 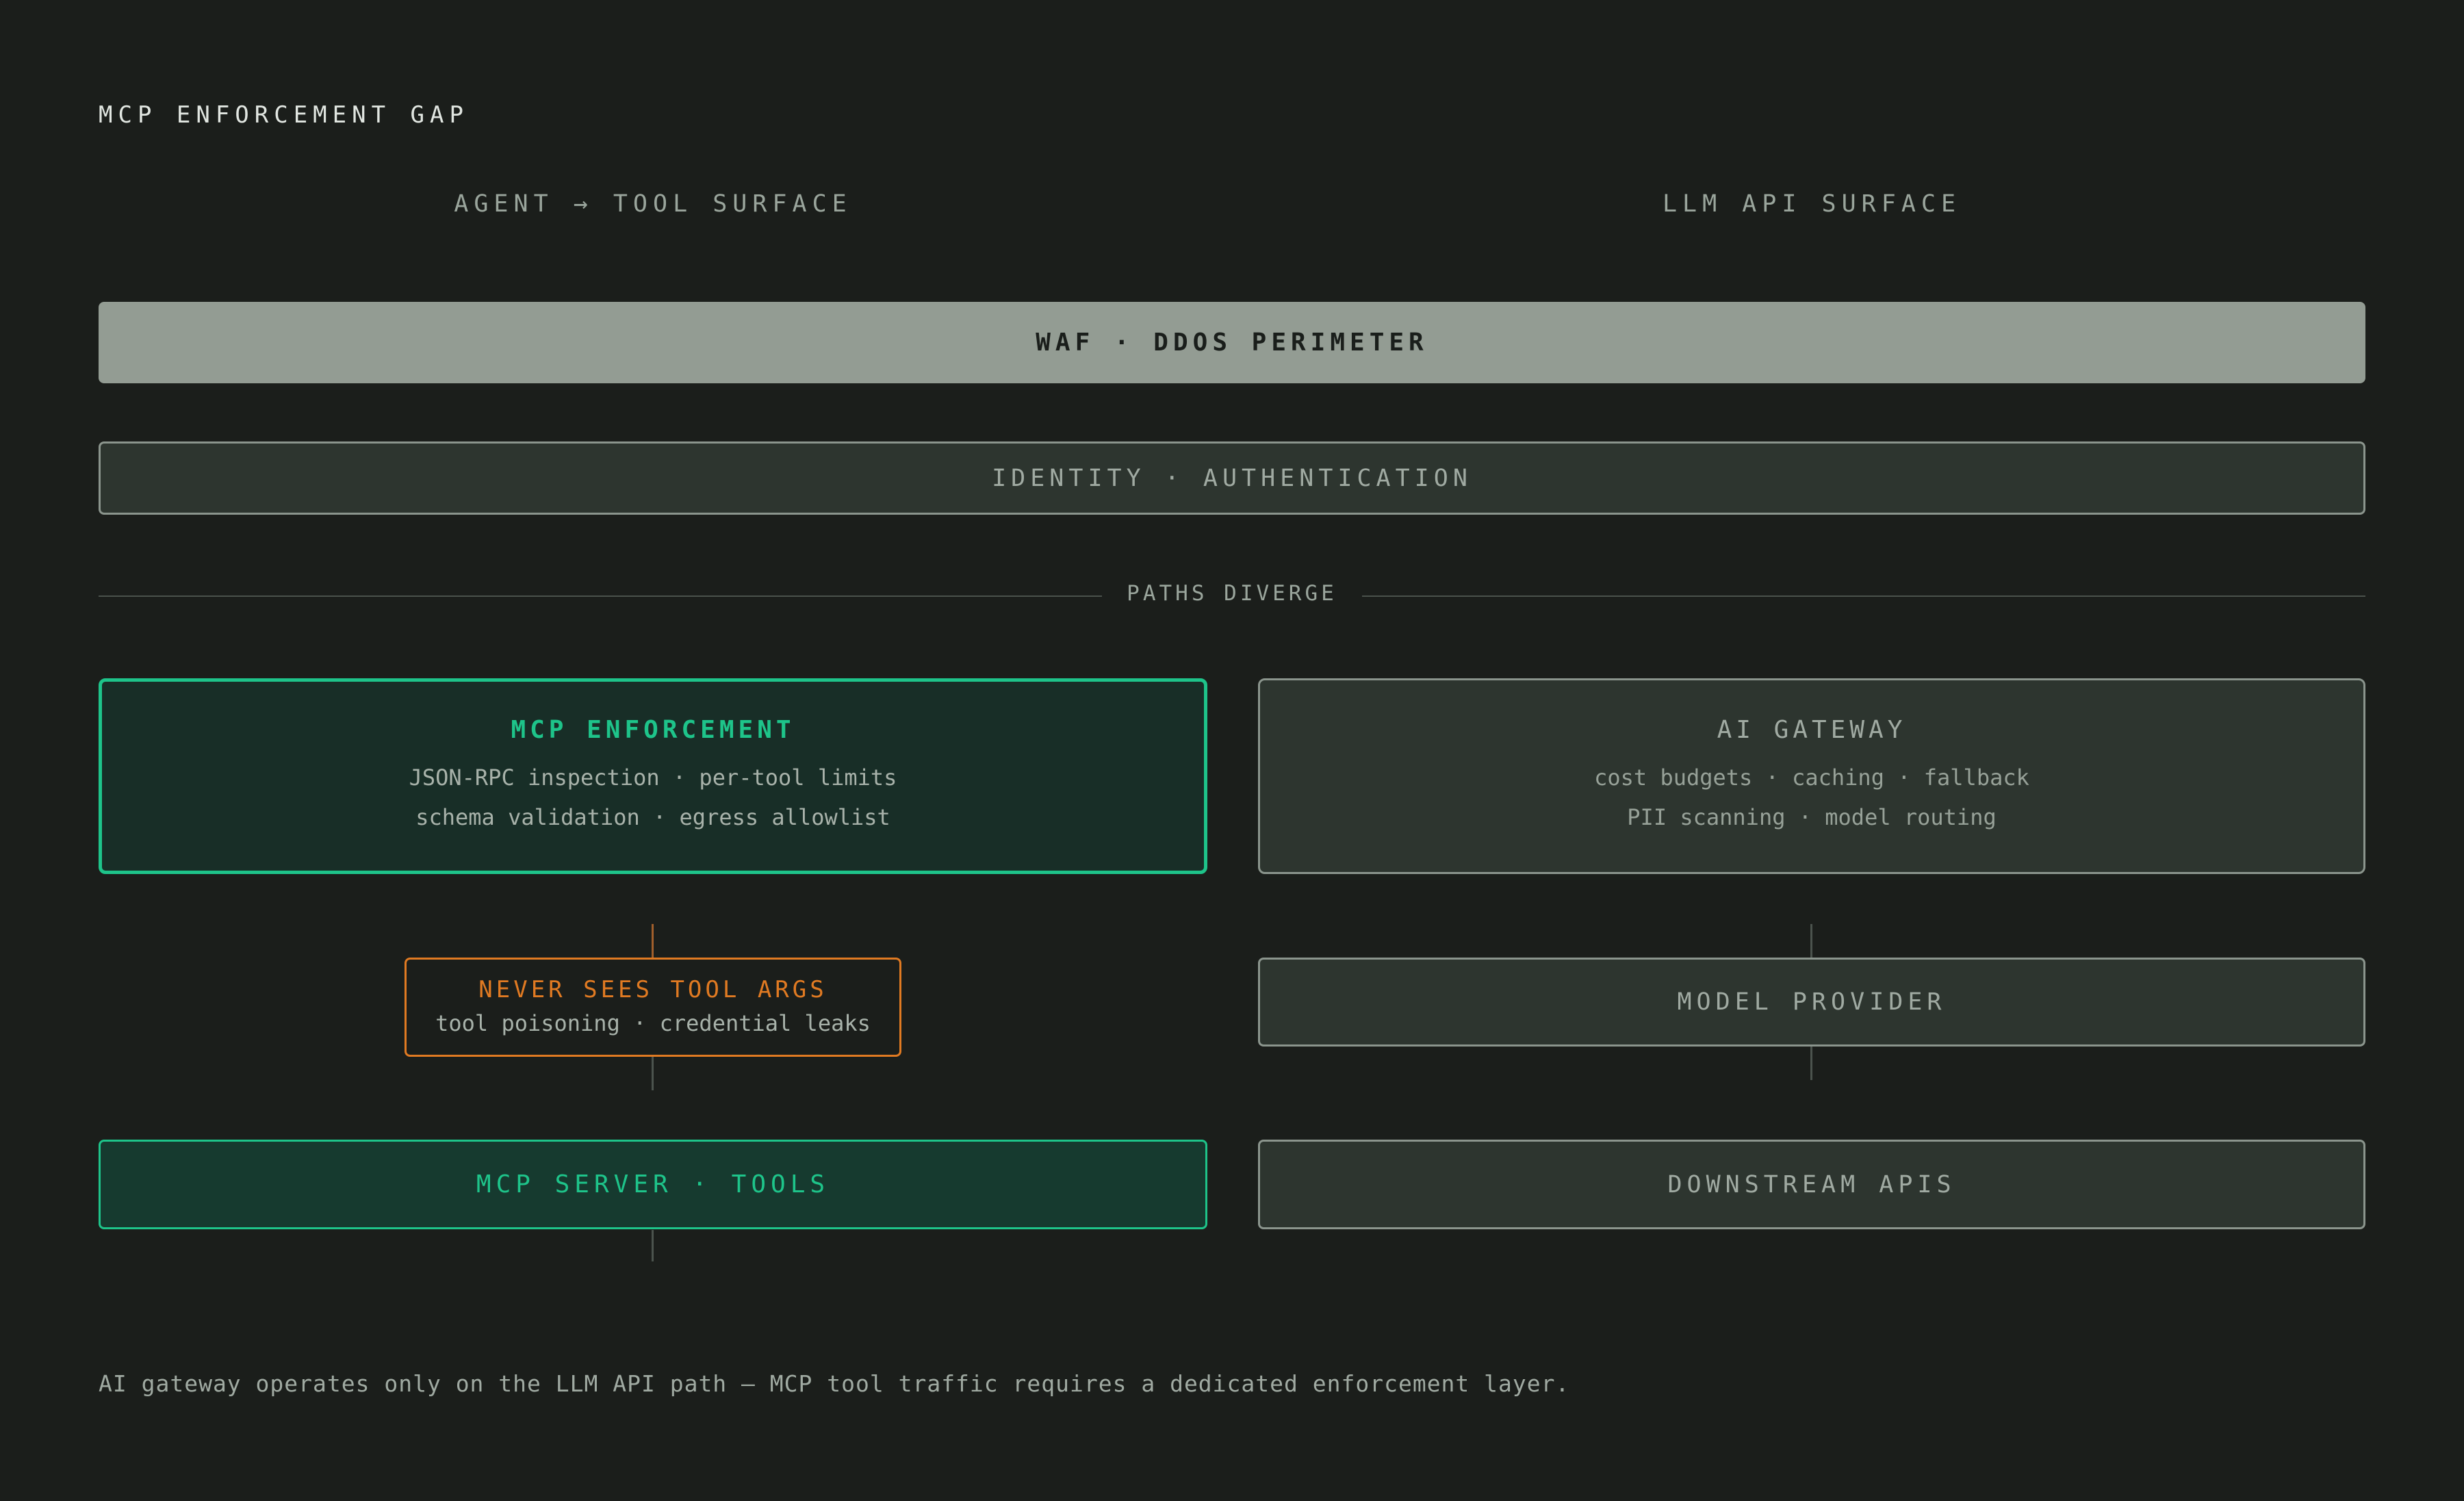 I want to click on identity-auth-label: IDENTITY · AUTHENTICATION, so click(x=1232, y=478).